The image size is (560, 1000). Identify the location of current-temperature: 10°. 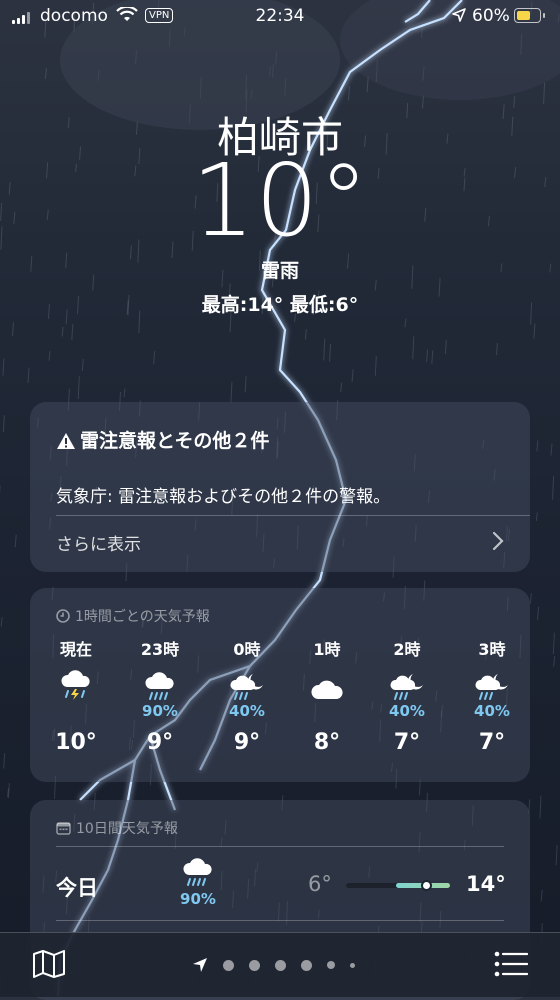
(280, 201).